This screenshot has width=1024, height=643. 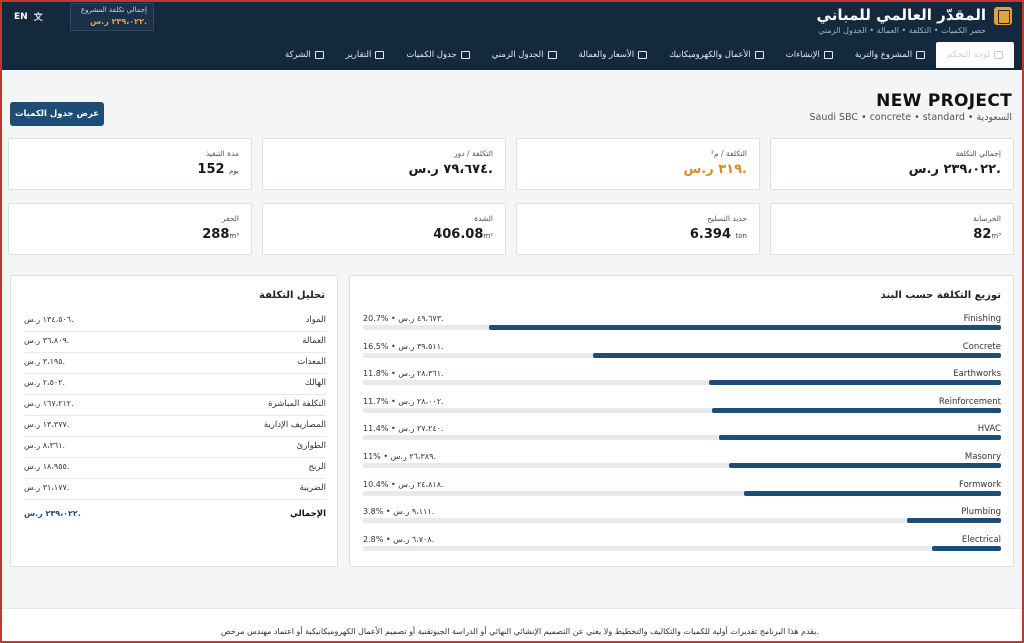 I want to click on stat-cost-per-floor: التكلفة / دور ٧٩،٦٧٤ ر.س., so click(x=384, y=164).